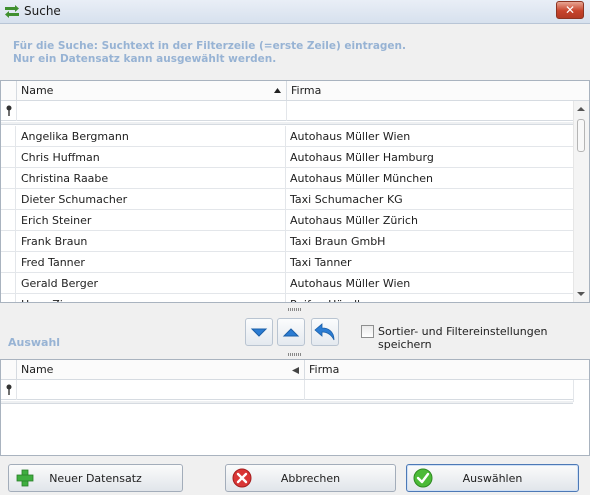  Describe the element at coordinates (74, 199) in the screenshot. I see `cell-name: Dieter Schumacher` at that location.